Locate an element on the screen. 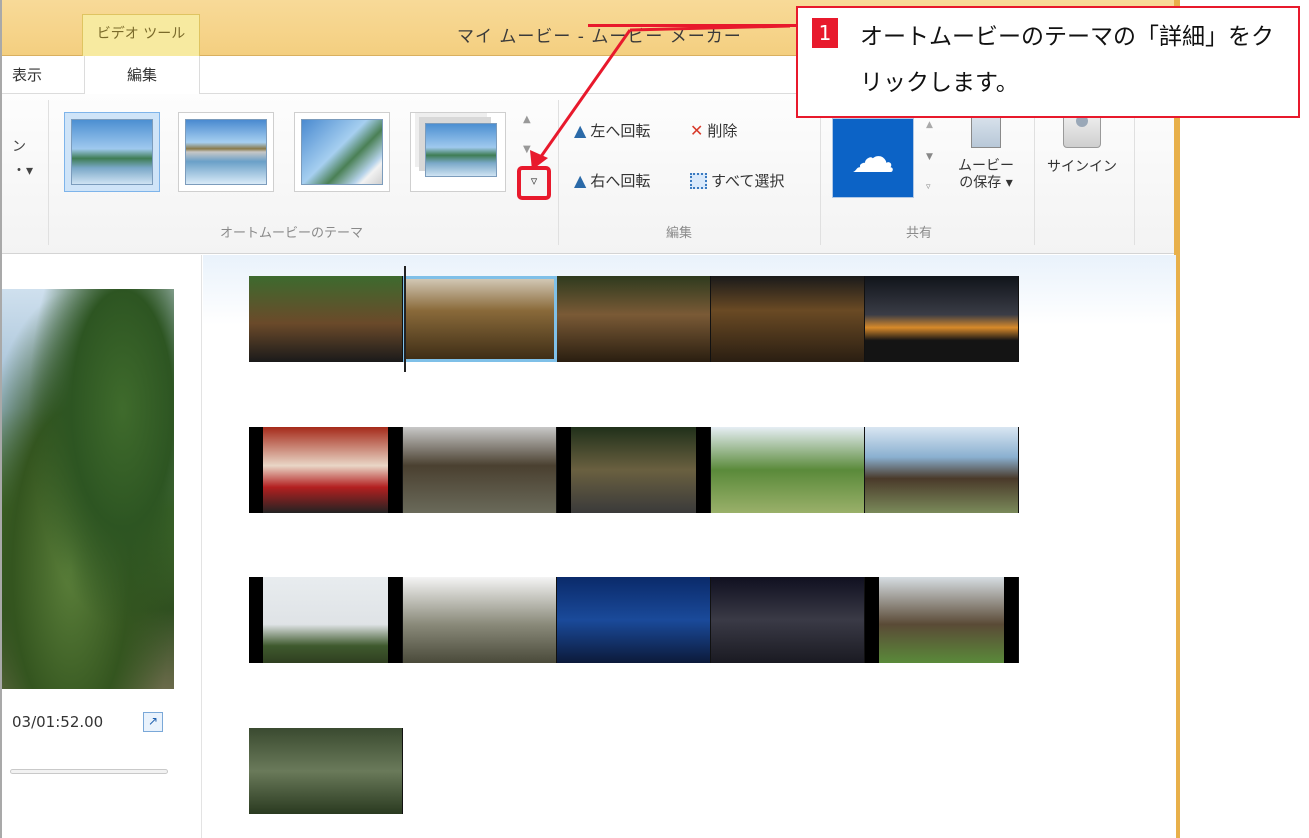 The width and height of the screenshot is (1309, 838). cloud-icon: ☁ is located at coordinates (873, 157).